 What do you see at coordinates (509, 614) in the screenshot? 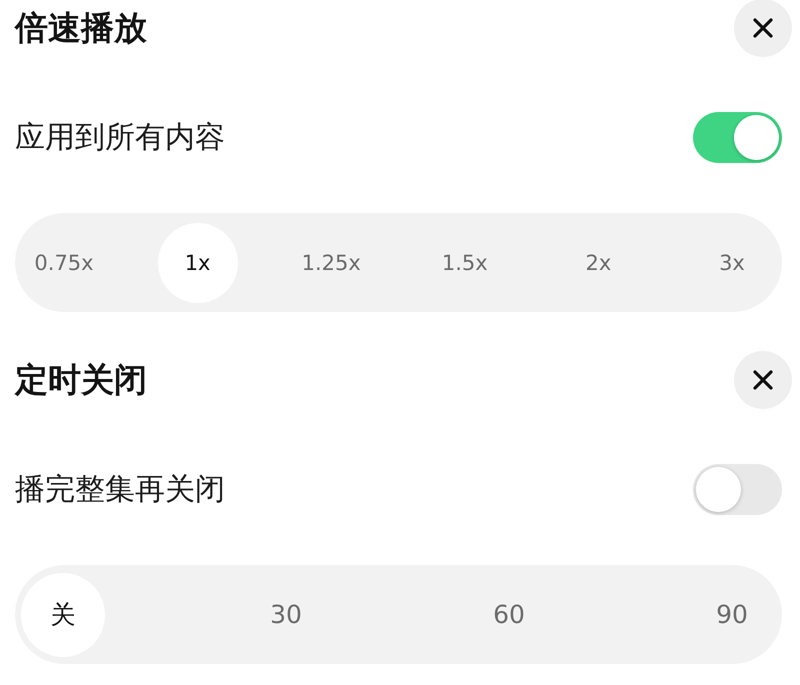
I see `segment-option: 60` at bounding box center [509, 614].